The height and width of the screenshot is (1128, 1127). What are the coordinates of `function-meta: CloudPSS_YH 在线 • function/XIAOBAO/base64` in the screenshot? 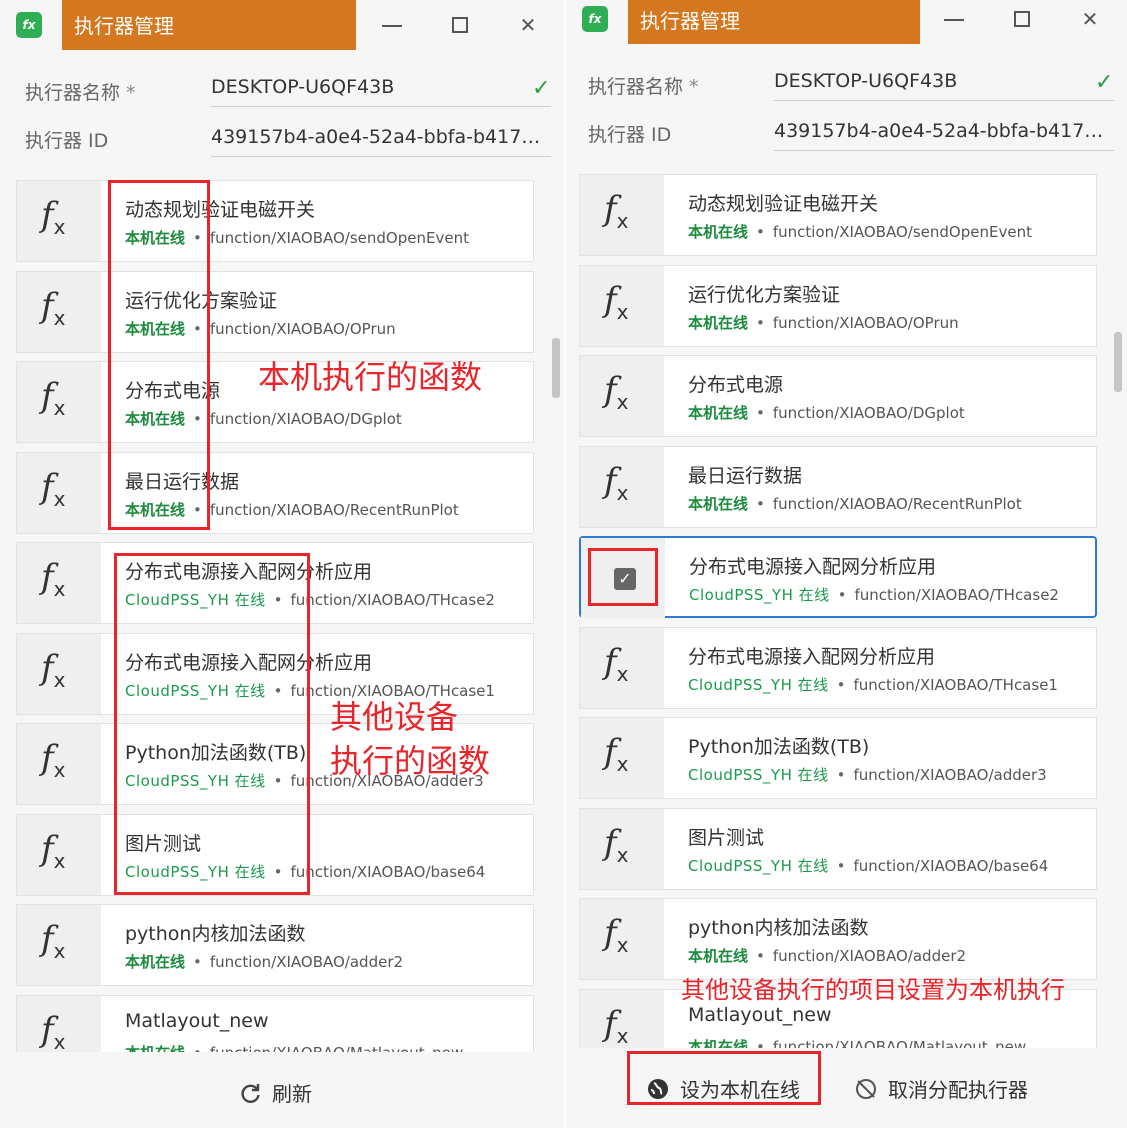 It's located at (892, 865).